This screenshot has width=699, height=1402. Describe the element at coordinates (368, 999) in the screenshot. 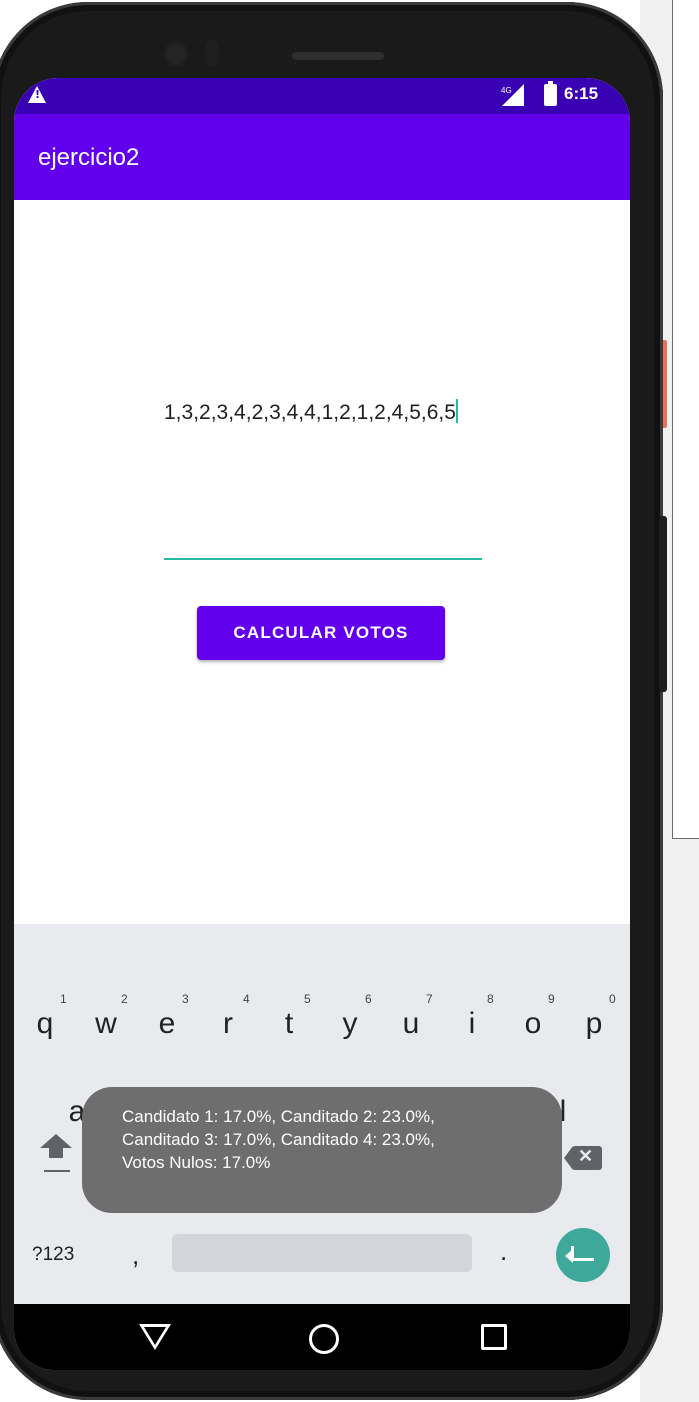

I see `key-hint-6: 6` at that location.